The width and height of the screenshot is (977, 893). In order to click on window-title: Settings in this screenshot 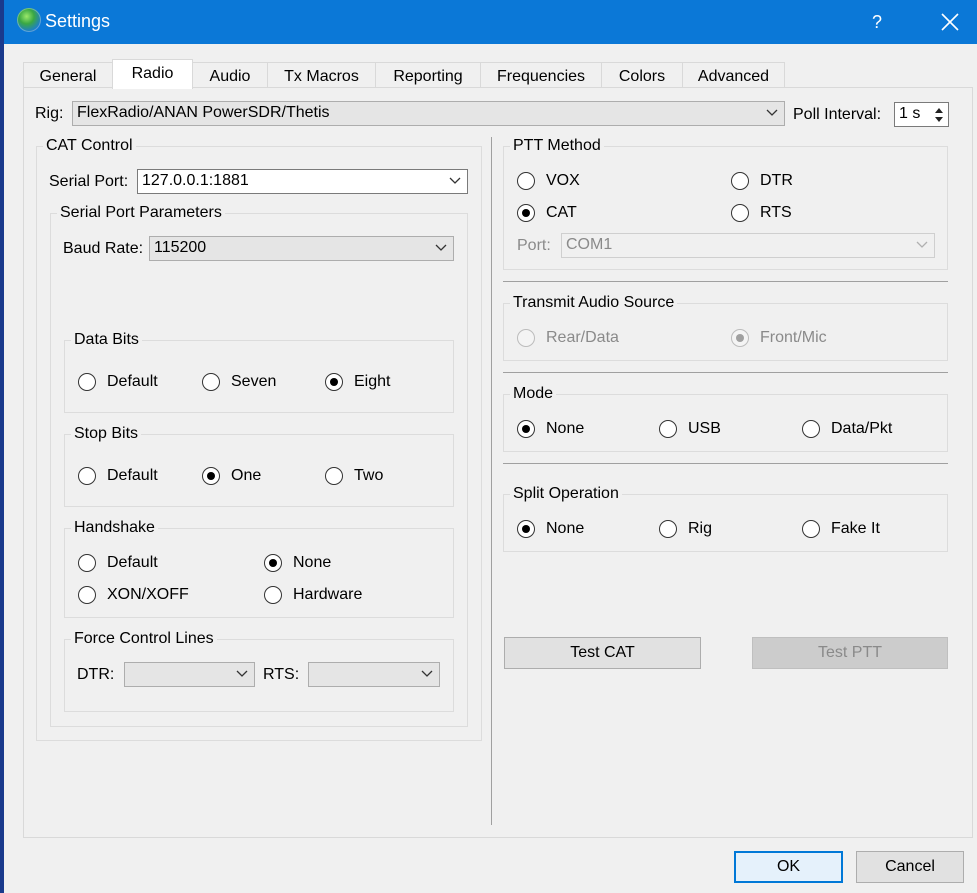, I will do `click(78, 21)`.